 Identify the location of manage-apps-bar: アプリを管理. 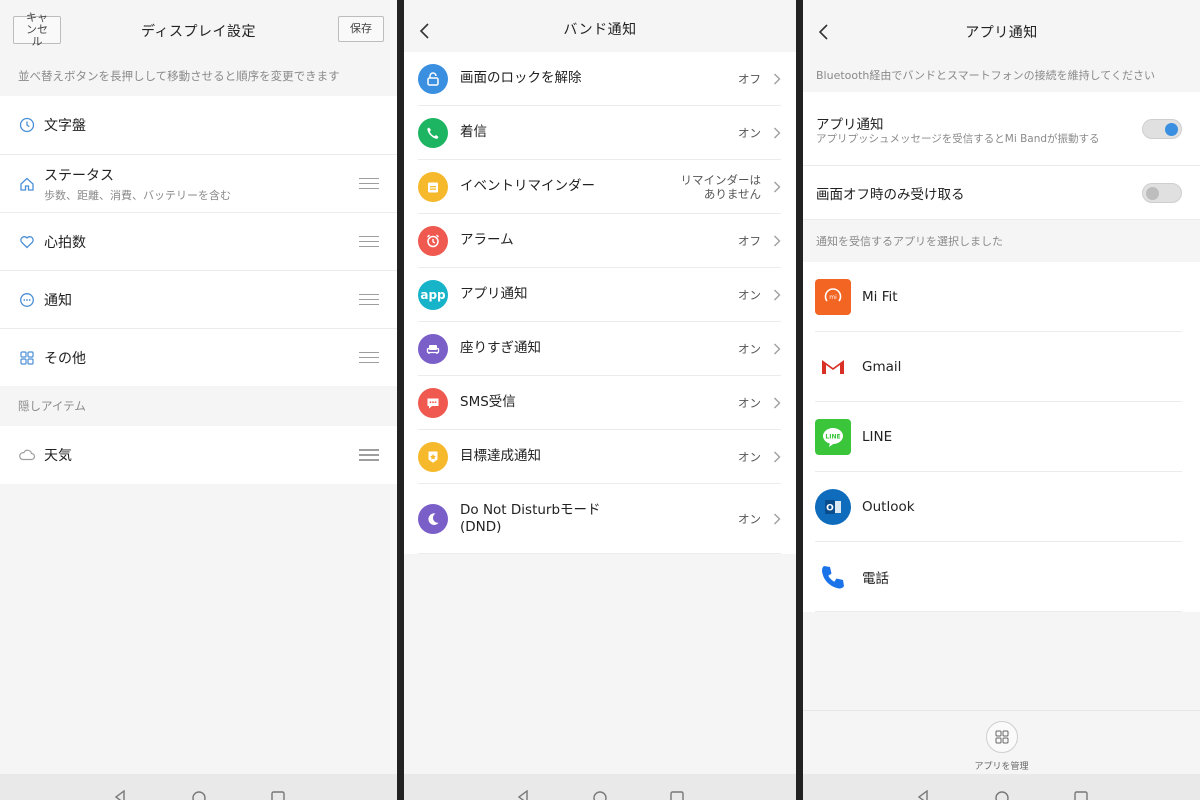
(1001, 742).